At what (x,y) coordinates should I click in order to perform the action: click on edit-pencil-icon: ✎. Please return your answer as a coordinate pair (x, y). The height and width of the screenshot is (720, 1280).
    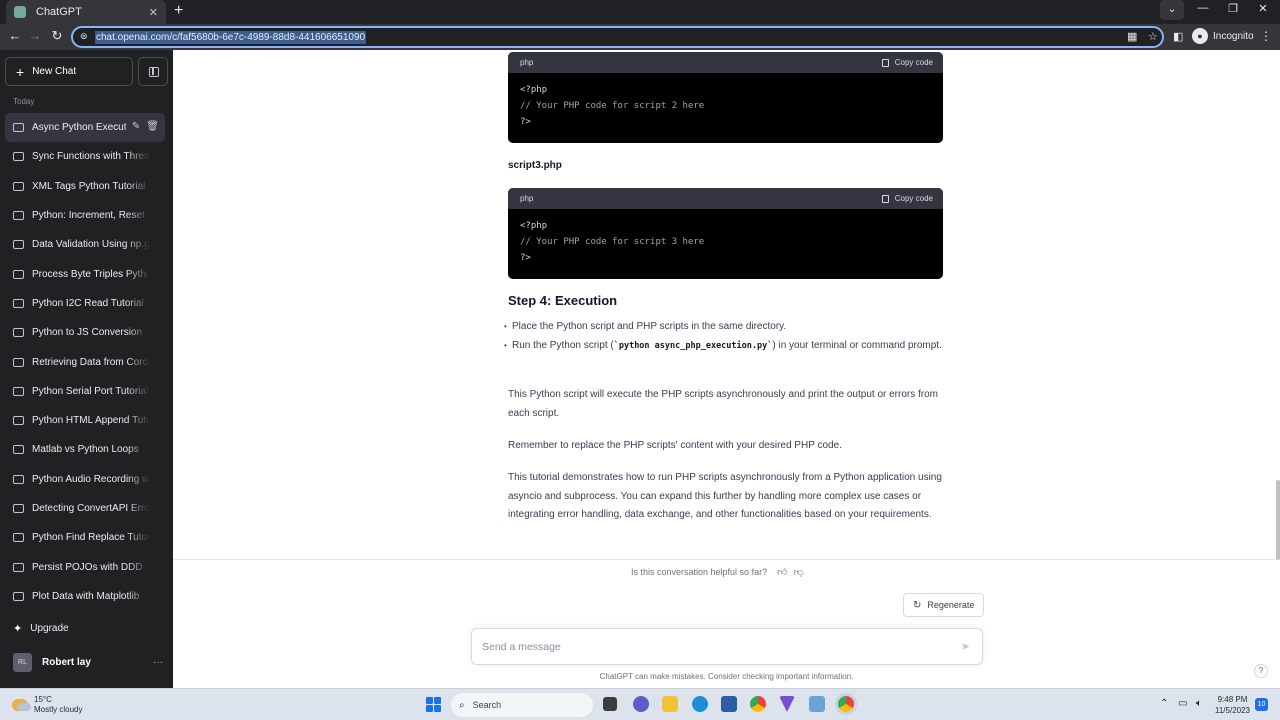
    Looking at the image, I should click on (136, 126).